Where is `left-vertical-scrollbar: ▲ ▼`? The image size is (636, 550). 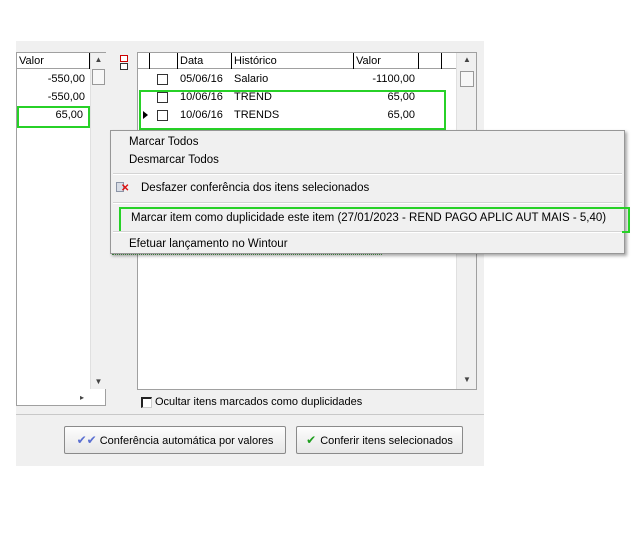 left-vertical-scrollbar: ▲ ▼ is located at coordinates (98, 221).